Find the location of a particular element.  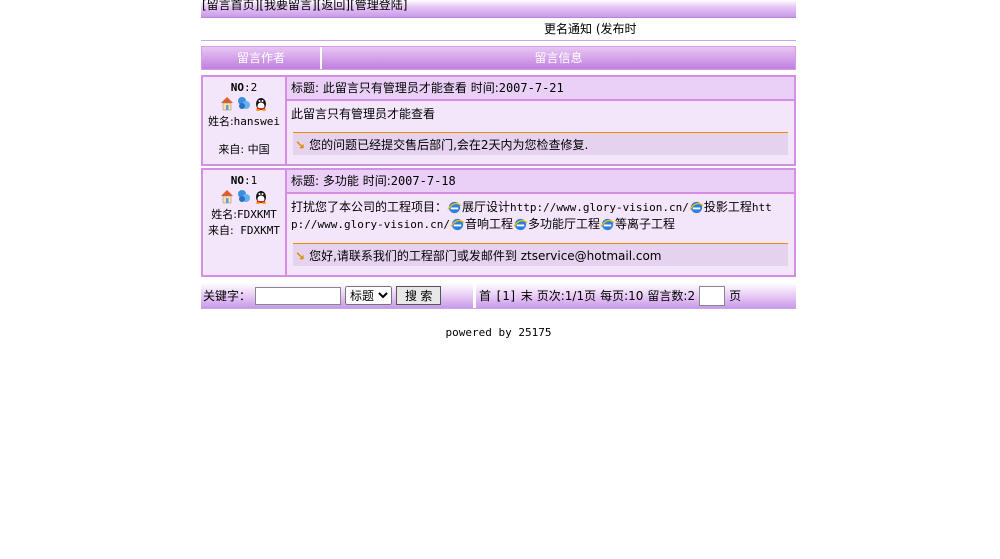

last-page-link: 末 is located at coordinates (527, 295).